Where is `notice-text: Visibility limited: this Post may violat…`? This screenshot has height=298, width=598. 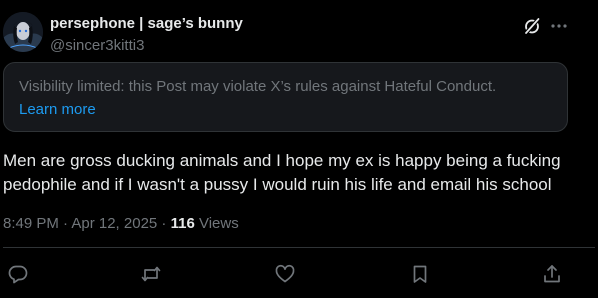 notice-text: Visibility limited: this Post may violat… is located at coordinates (258, 86).